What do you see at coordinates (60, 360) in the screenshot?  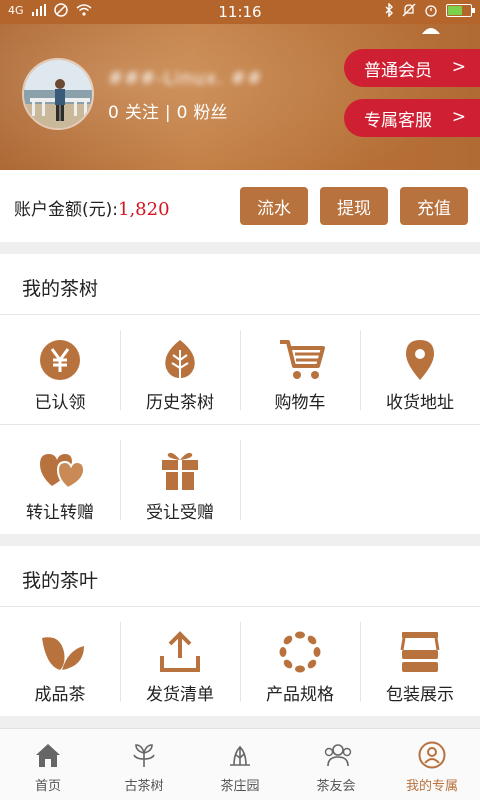 I see `yen-icon` at bounding box center [60, 360].